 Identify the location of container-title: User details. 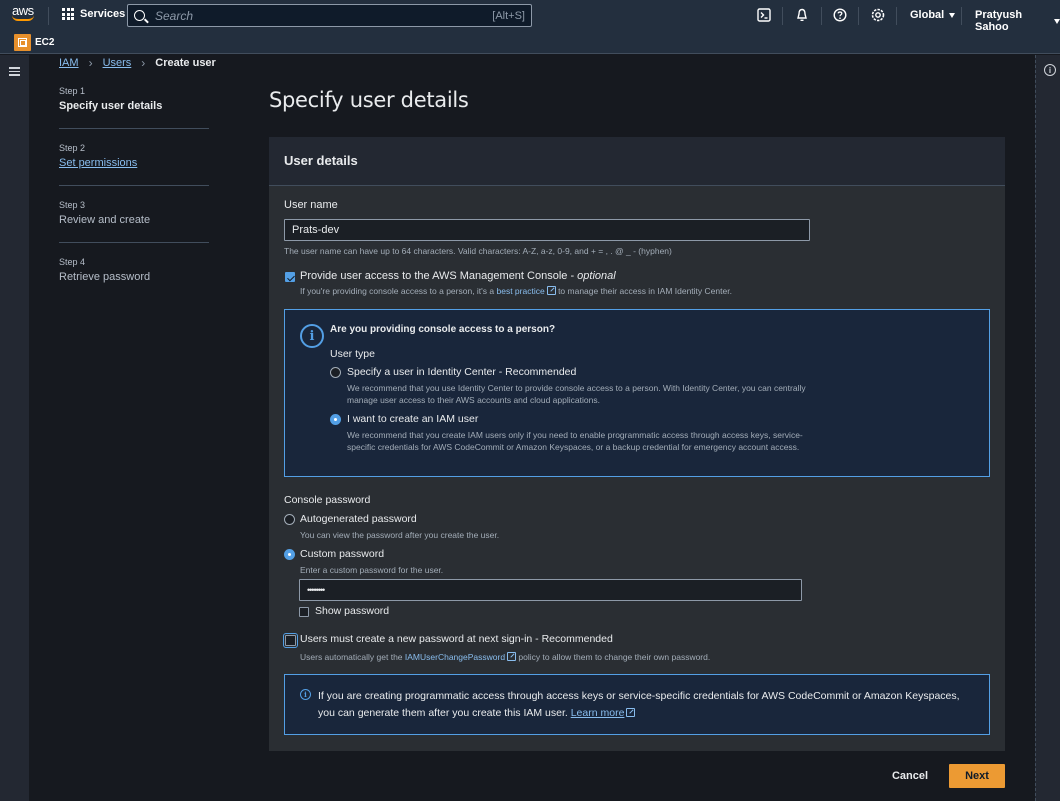
(321, 160).